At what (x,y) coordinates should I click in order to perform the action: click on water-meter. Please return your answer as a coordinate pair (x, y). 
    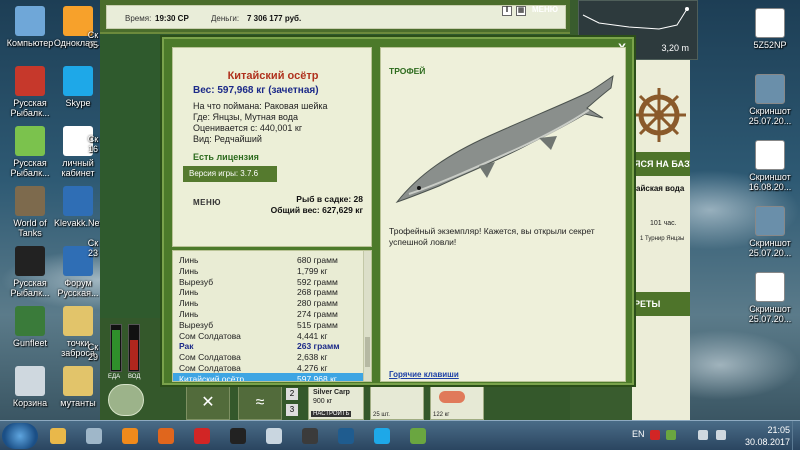
    Looking at the image, I should click on (134, 348).